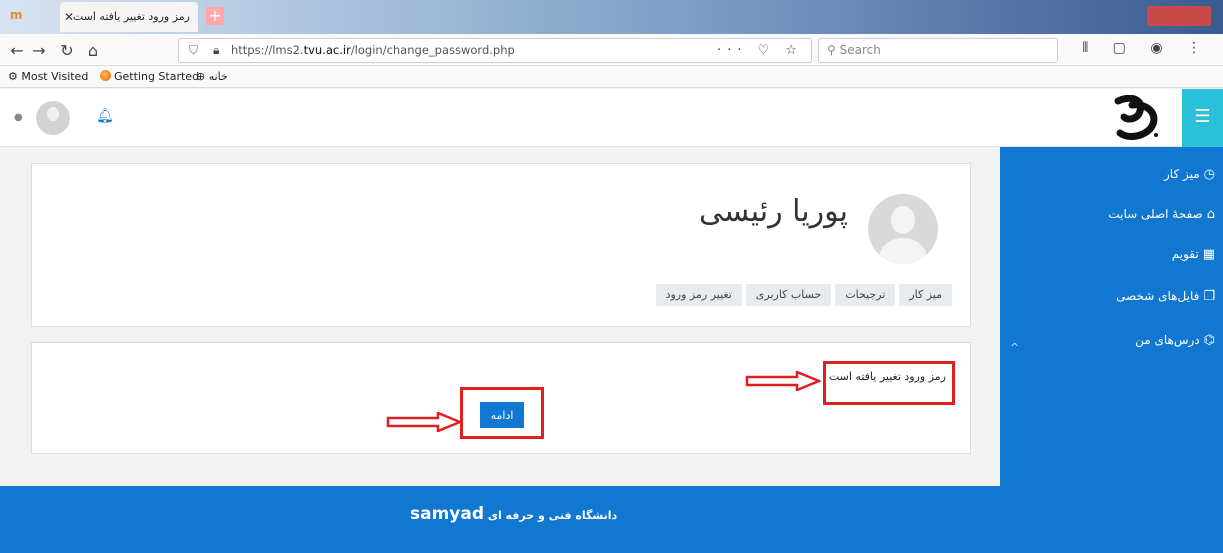  I want to click on app-menu-icon: m, so click(16, 15).